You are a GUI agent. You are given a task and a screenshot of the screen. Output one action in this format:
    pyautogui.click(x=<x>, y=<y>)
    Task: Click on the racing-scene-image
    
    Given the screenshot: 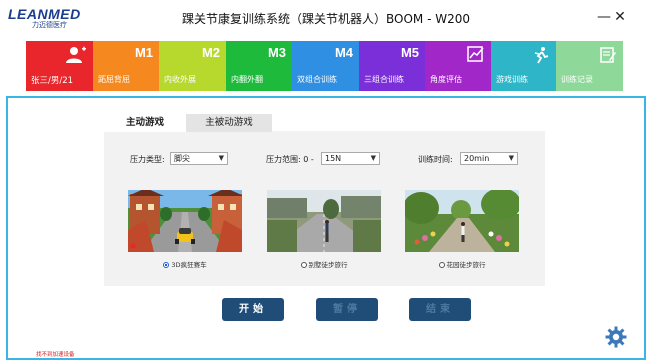 What is the action you would take?
    pyautogui.click(x=185, y=221)
    